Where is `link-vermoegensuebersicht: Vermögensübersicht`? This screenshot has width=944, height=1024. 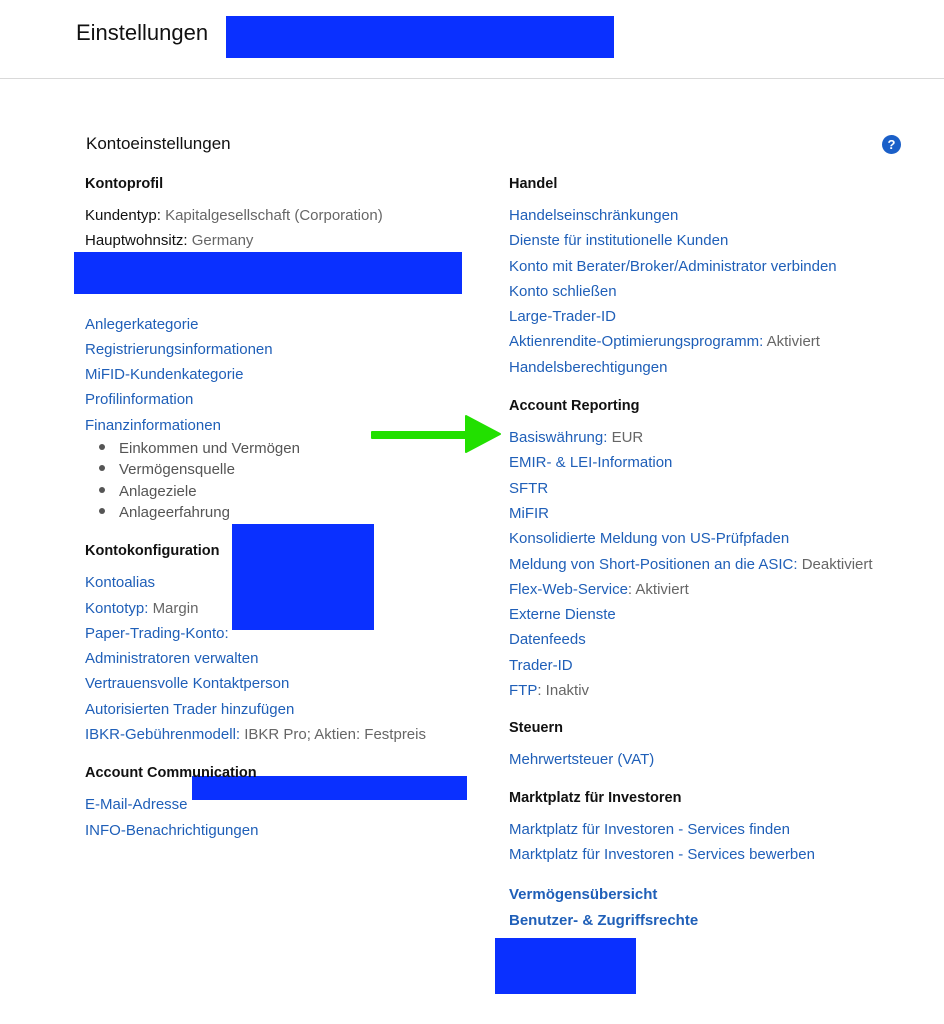 link-vermoegensuebersicht: Vermögensübersicht is located at coordinates (719, 894).